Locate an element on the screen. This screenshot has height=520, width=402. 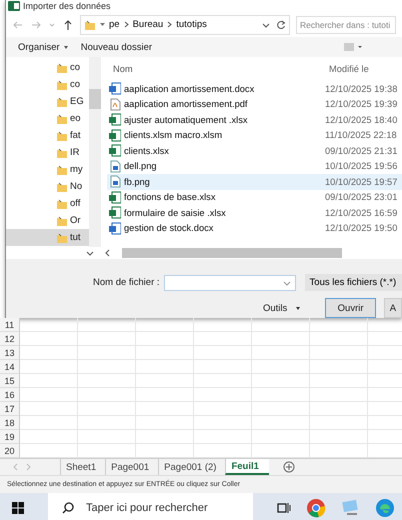
column-header: Nom is located at coordinates (218, 69).